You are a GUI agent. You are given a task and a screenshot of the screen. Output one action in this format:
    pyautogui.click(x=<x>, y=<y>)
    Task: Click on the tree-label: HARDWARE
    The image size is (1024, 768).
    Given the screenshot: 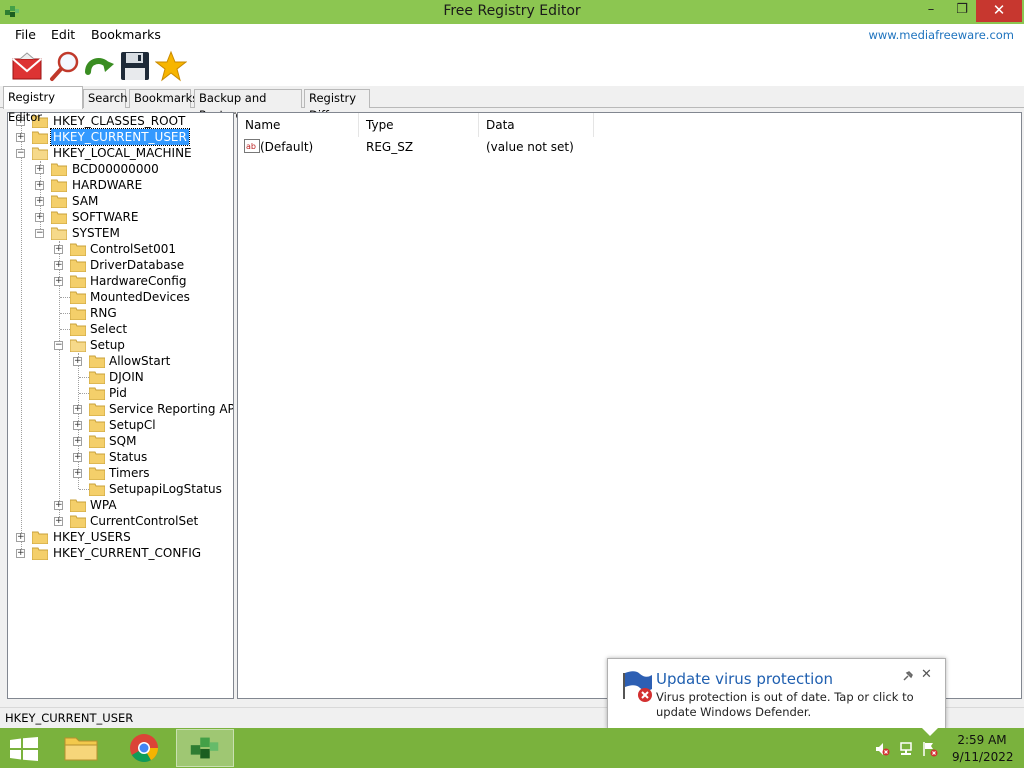 What is the action you would take?
    pyautogui.click(x=107, y=185)
    